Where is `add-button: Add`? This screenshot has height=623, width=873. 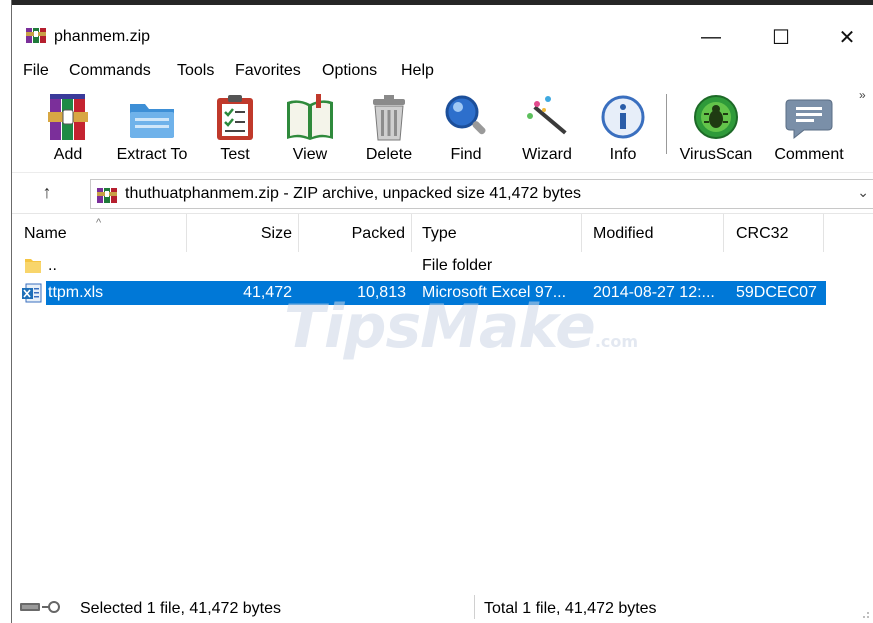
add-button: Add is located at coordinates (68, 128).